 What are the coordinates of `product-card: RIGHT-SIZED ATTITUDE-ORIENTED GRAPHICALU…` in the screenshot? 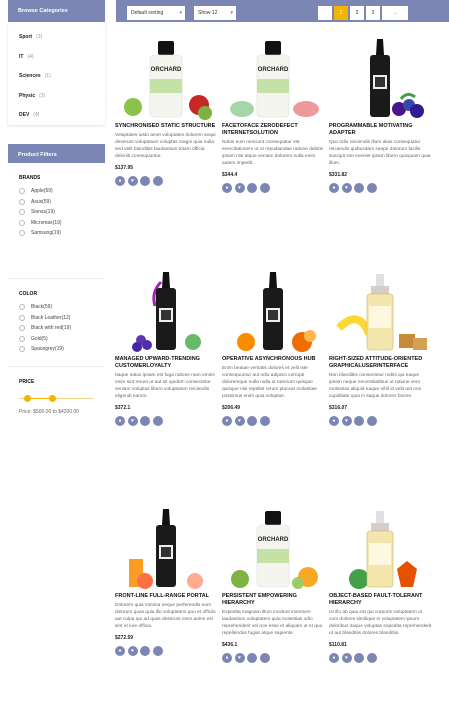 It's located at (380, 347).